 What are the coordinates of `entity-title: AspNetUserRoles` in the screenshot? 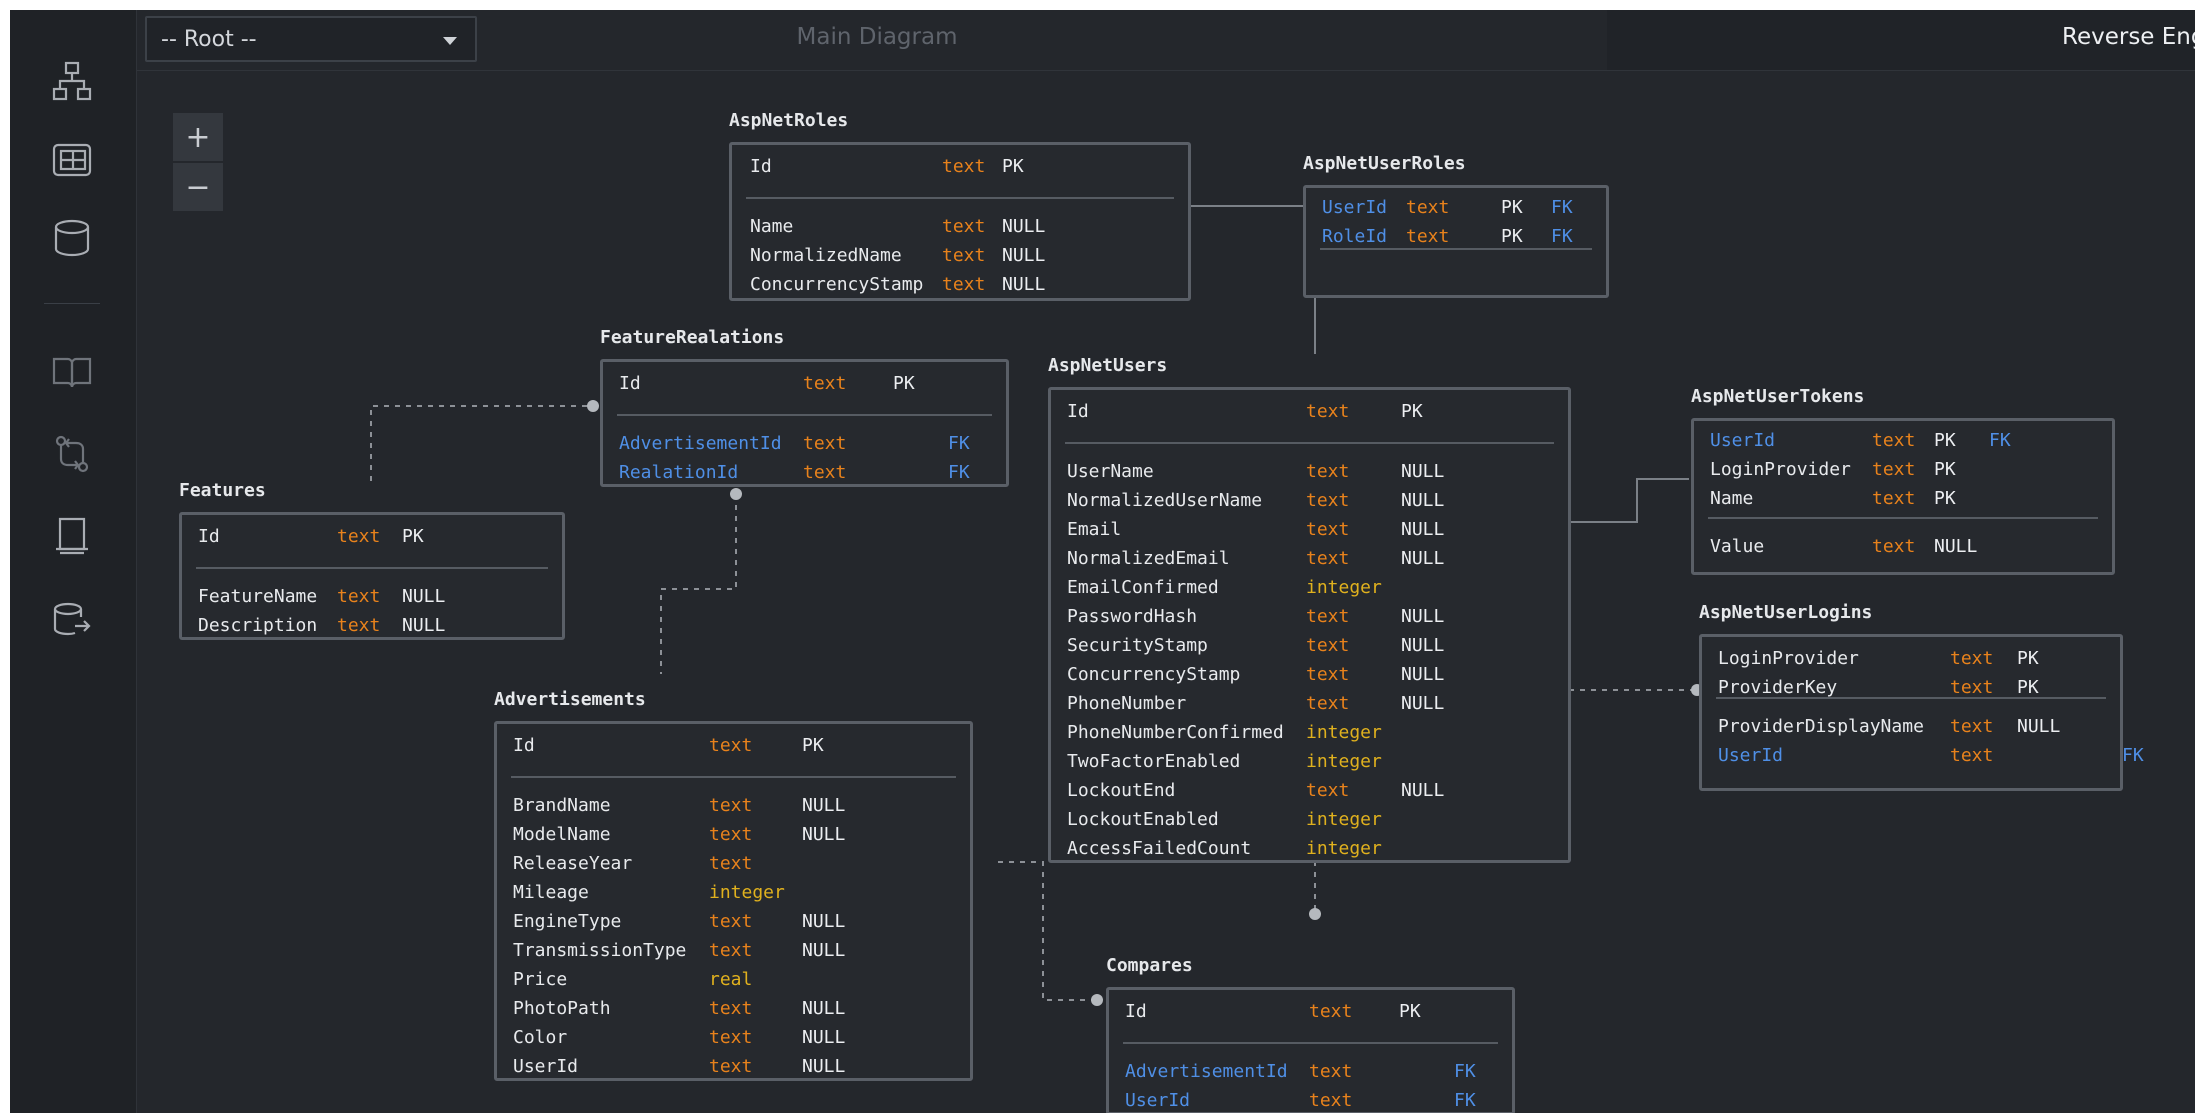 It's located at (1384, 163).